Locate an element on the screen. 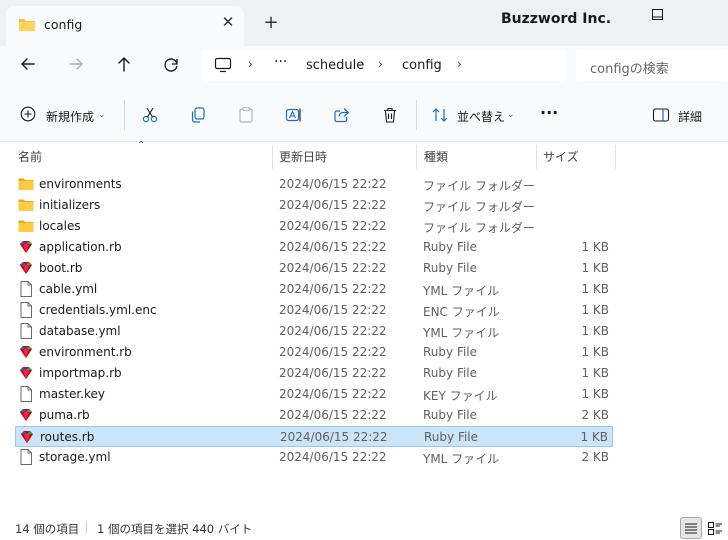 This screenshot has height=540, width=728. file-name: credentials.yml.enc is located at coordinates (98, 310).